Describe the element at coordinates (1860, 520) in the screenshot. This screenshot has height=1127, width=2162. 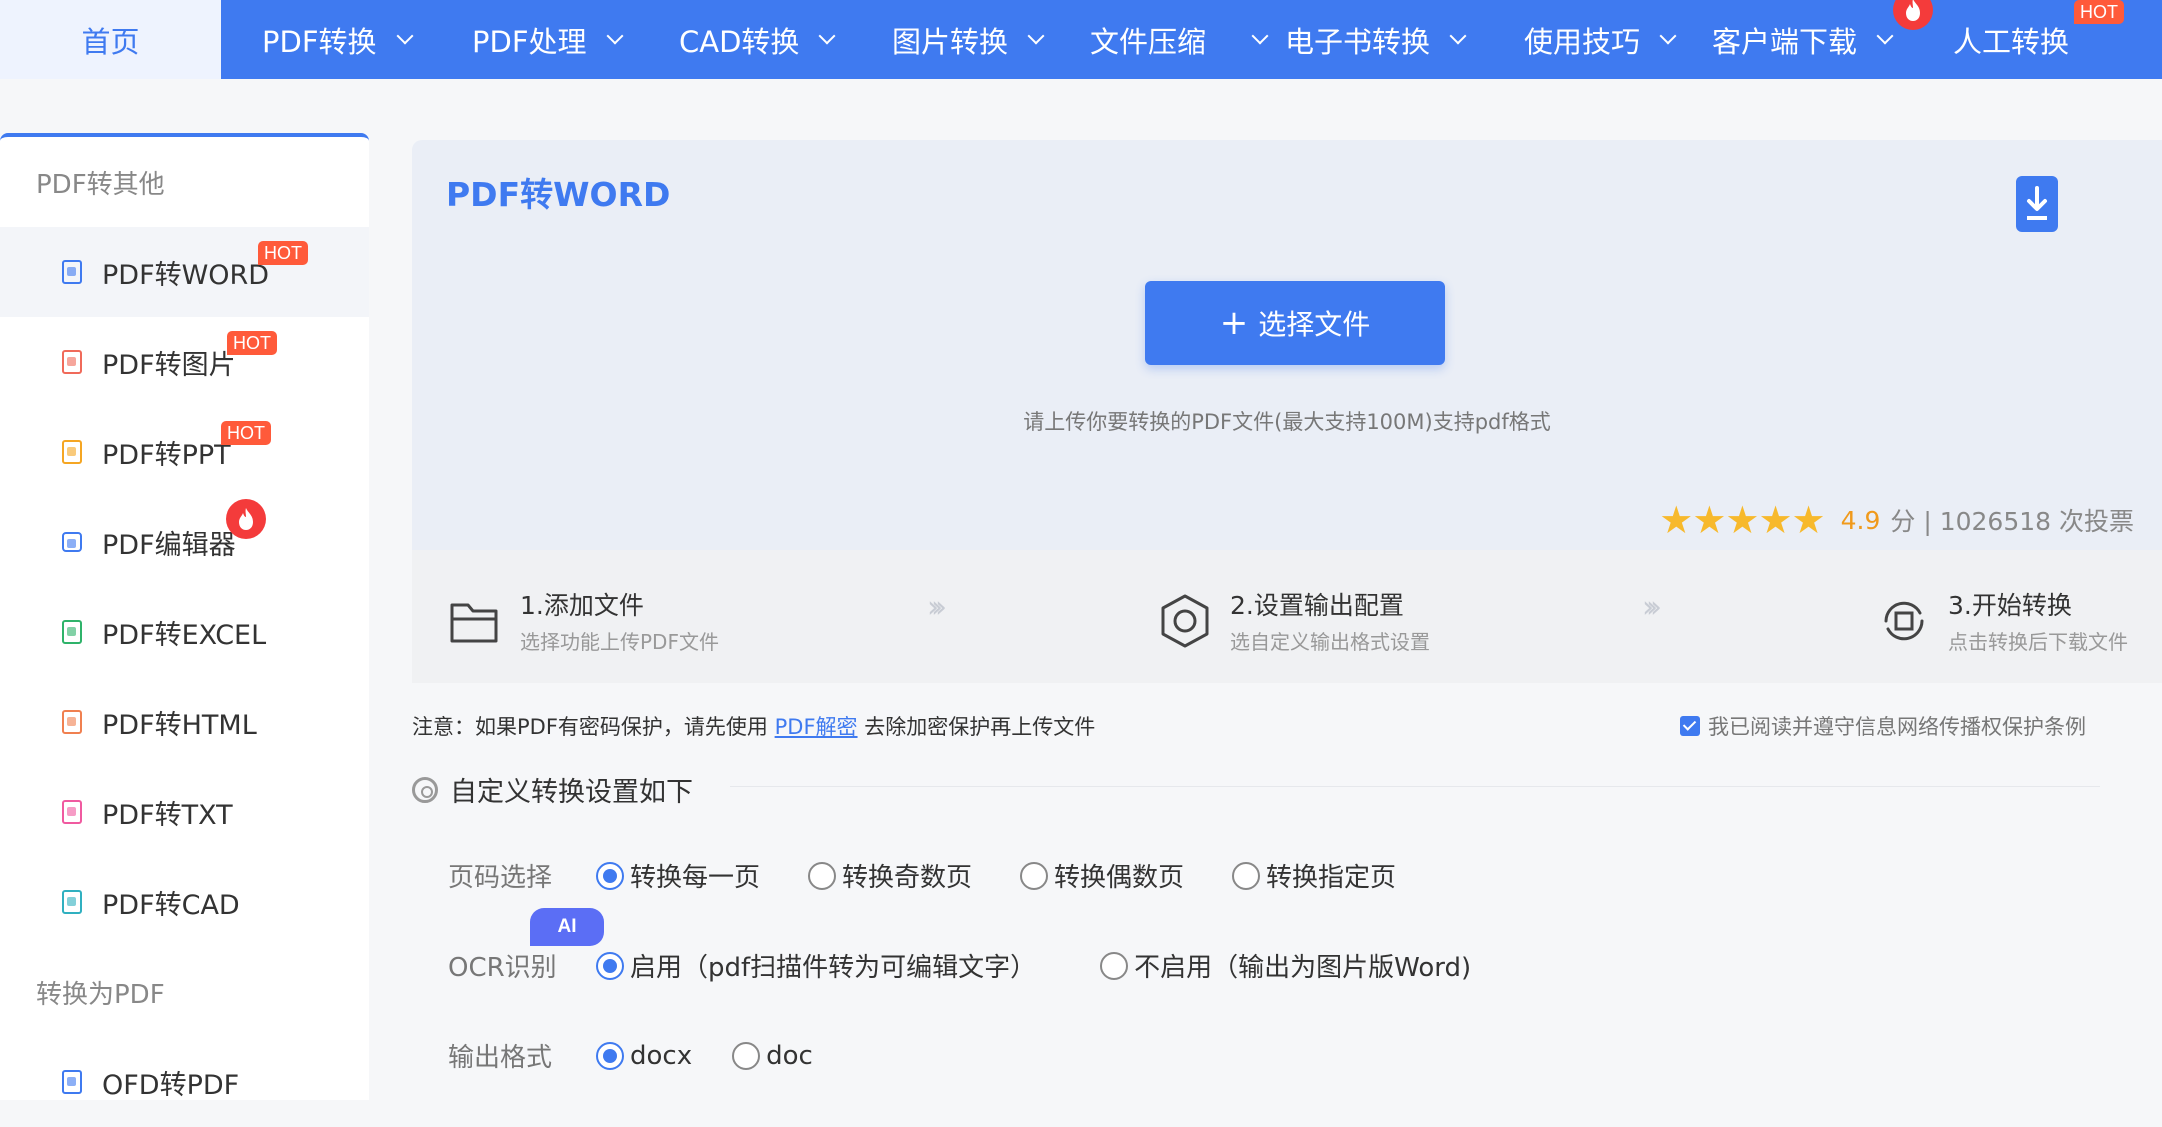
I see `rating-score: 4.9` at that location.